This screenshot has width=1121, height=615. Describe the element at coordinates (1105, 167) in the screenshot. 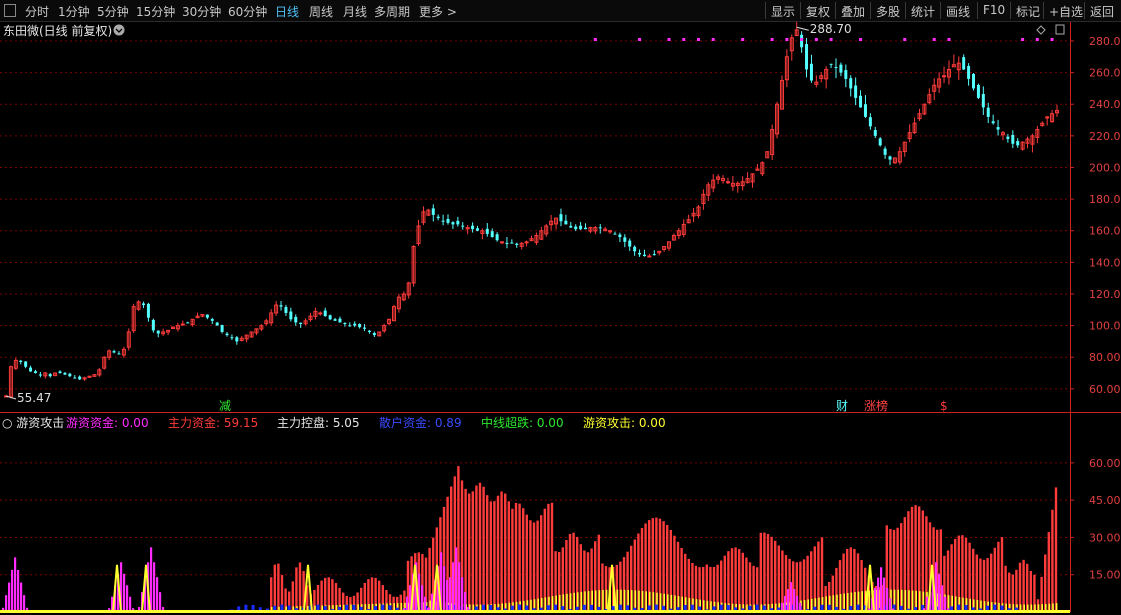

I see `main-tick-label-4: 200.00` at that location.